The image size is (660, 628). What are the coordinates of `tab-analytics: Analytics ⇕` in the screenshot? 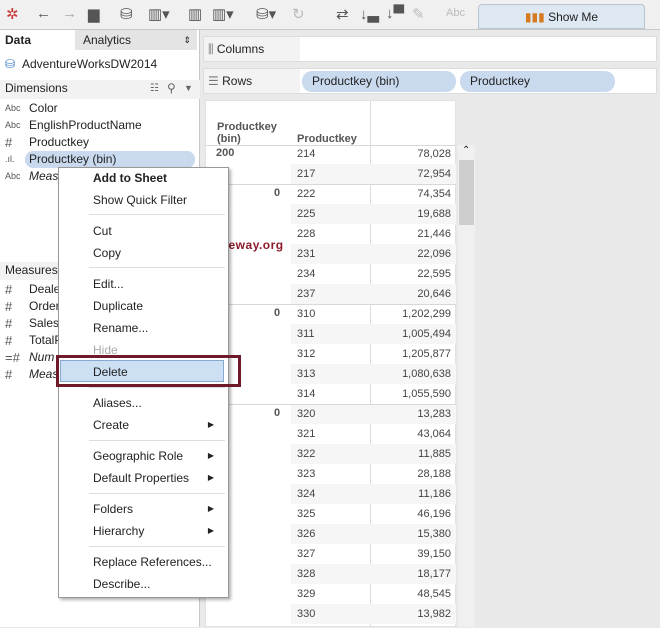 It's located at (136, 40).